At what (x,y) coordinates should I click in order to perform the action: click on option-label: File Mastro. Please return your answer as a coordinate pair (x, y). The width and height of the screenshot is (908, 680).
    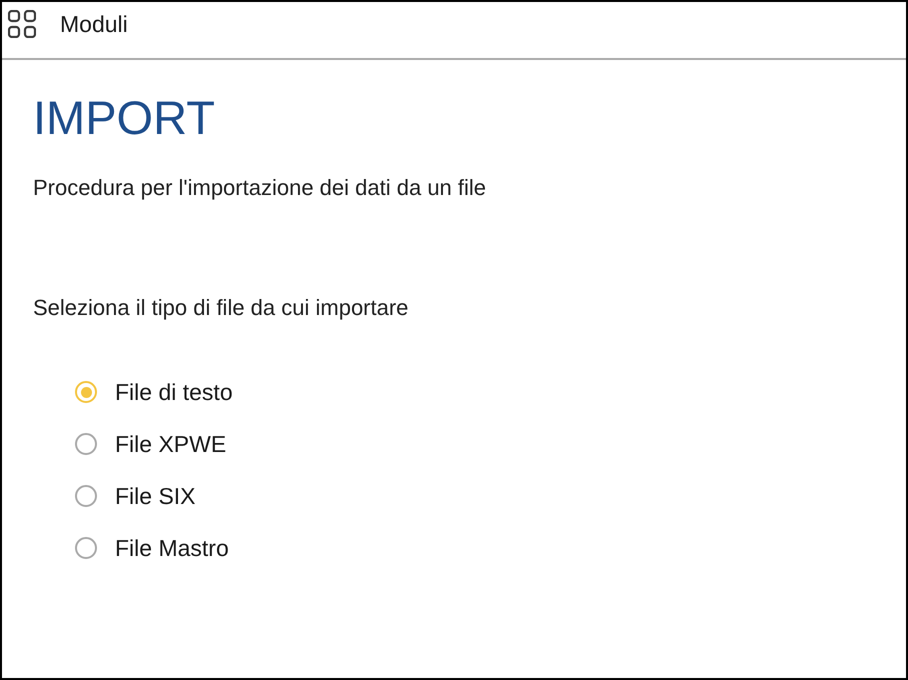
    Looking at the image, I should click on (172, 548).